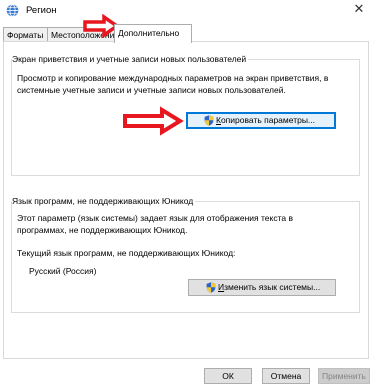 This screenshot has height=386, width=374. What do you see at coordinates (63, 271) in the screenshot?
I see `current-language-value: Русский (Россия)` at bounding box center [63, 271].